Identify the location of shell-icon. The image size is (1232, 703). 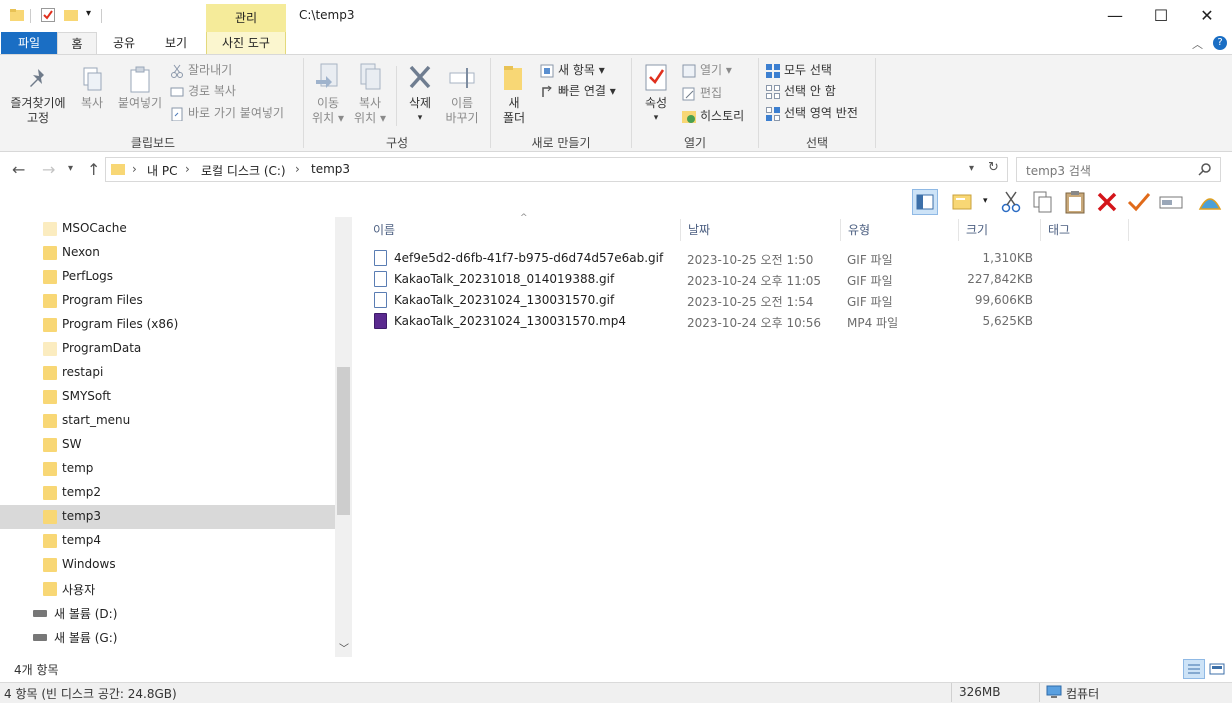
(1210, 202).